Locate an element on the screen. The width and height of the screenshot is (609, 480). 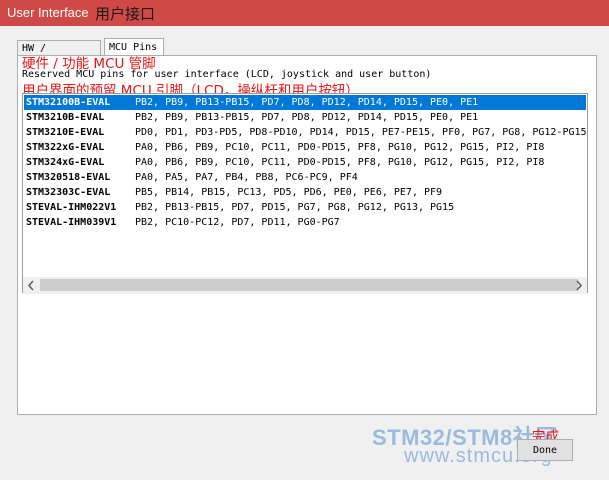
chevron-right-icon is located at coordinates (578, 285).